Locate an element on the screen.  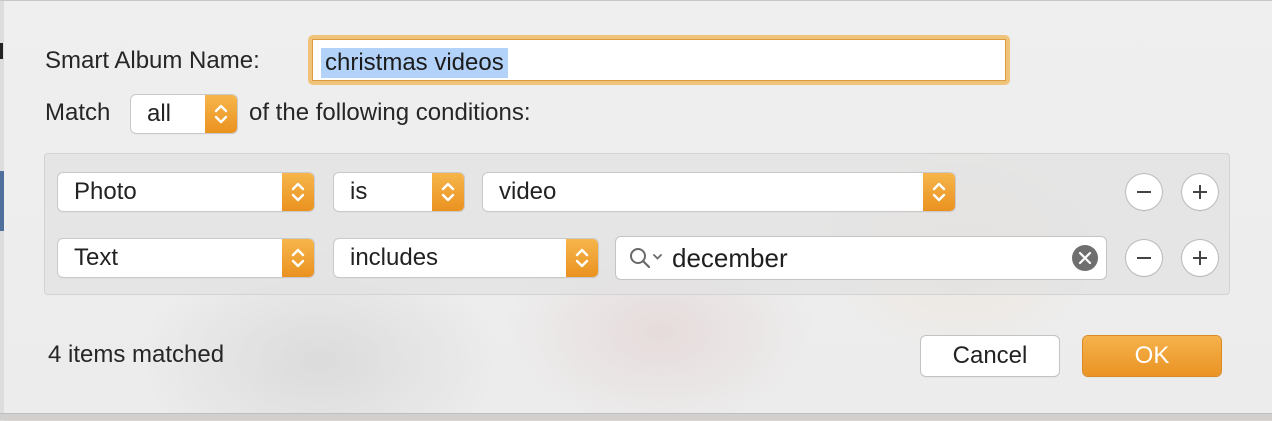
cancel-button: Cancel is located at coordinates (990, 356).